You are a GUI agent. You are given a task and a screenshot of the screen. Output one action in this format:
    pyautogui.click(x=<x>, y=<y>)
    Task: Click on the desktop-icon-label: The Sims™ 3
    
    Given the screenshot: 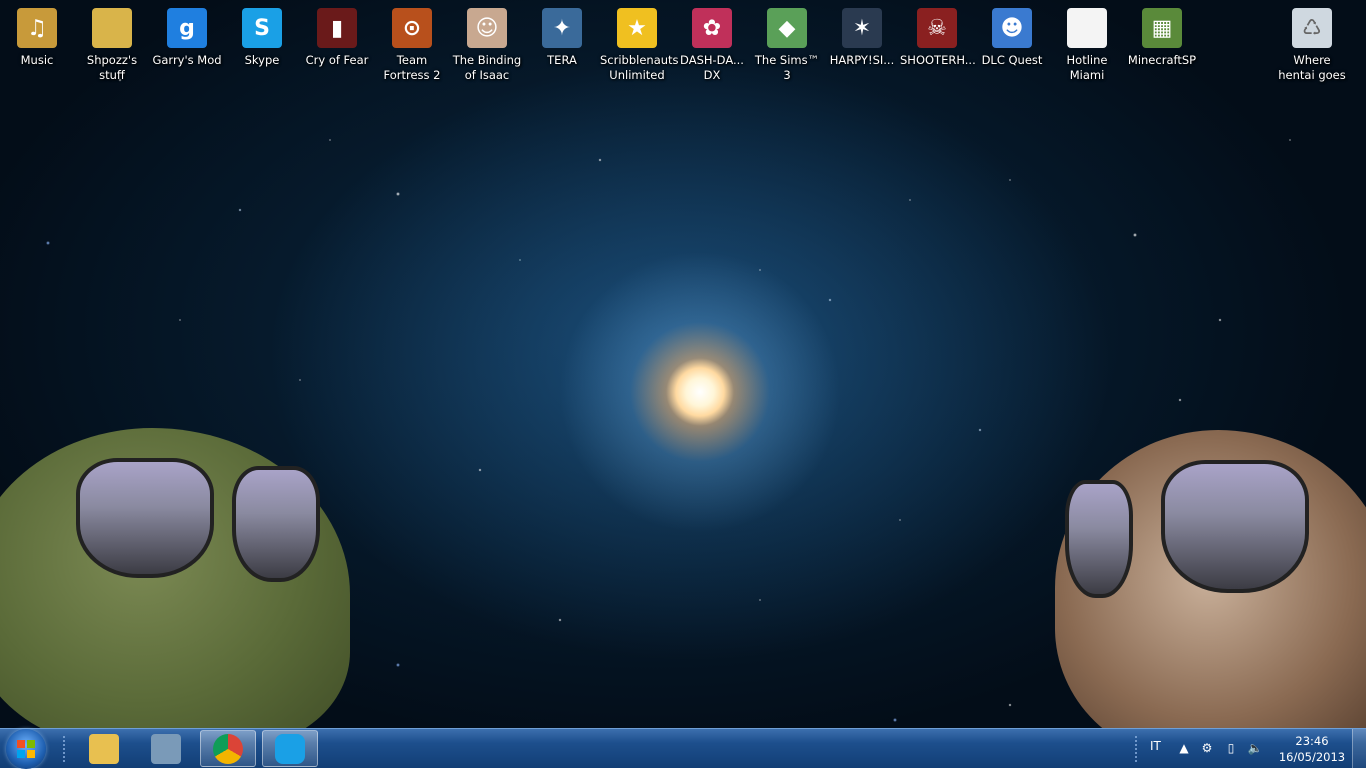 What is the action you would take?
    pyautogui.click(x=787, y=67)
    